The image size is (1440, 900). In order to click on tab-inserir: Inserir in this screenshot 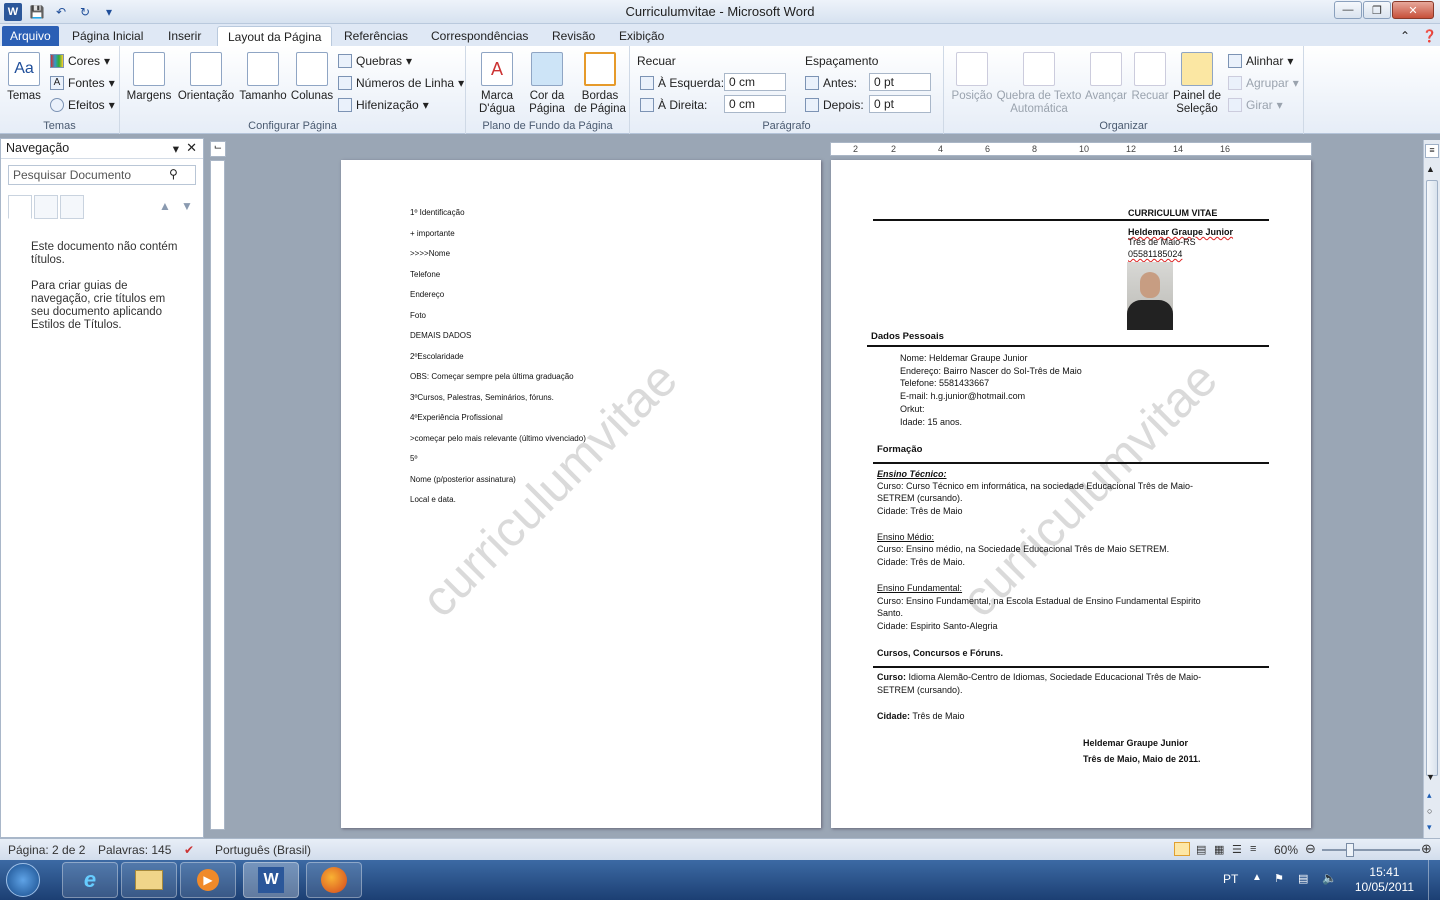, I will do `click(184, 36)`.